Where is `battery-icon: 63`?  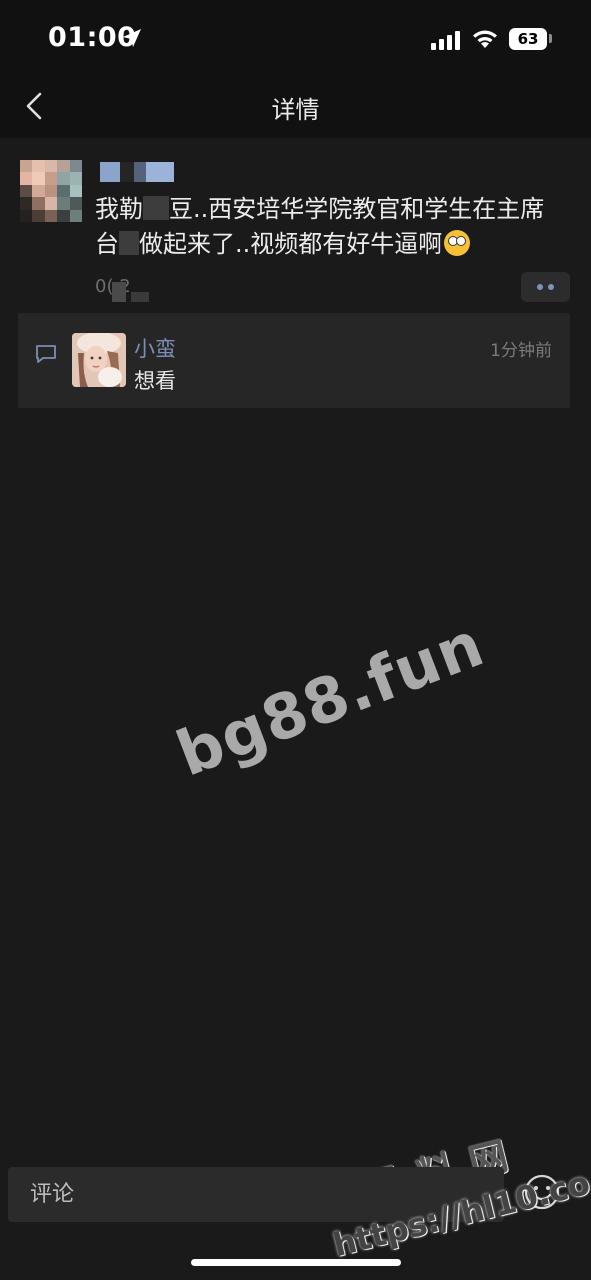
battery-icon: 63 is located at coordinates (528, 39).